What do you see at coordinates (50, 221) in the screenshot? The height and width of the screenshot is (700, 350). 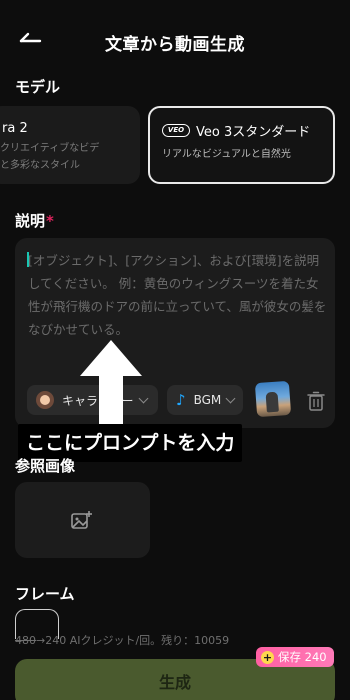 I see `required-mark: *` at bounding box center [50, 221].